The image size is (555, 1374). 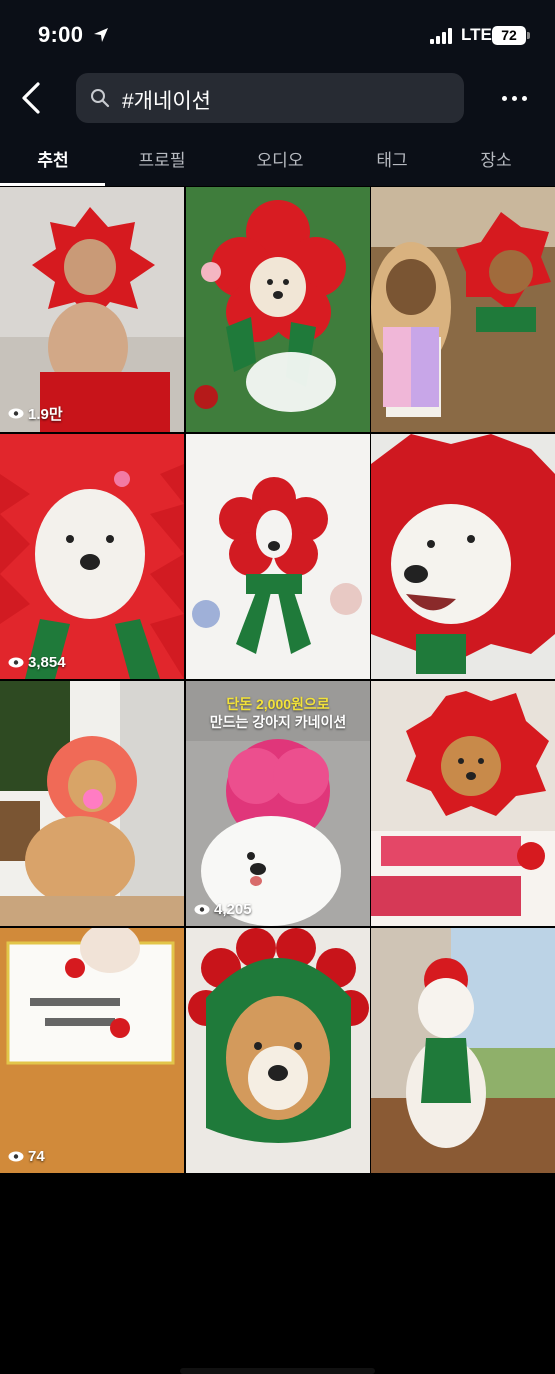 What do you see at coordinates (278, 803) in the screenshot?
I see `grid-tile: 단돈 2,000원으로 만드는 강아지 카네이션 4,205` at bounding box center [278, 803].